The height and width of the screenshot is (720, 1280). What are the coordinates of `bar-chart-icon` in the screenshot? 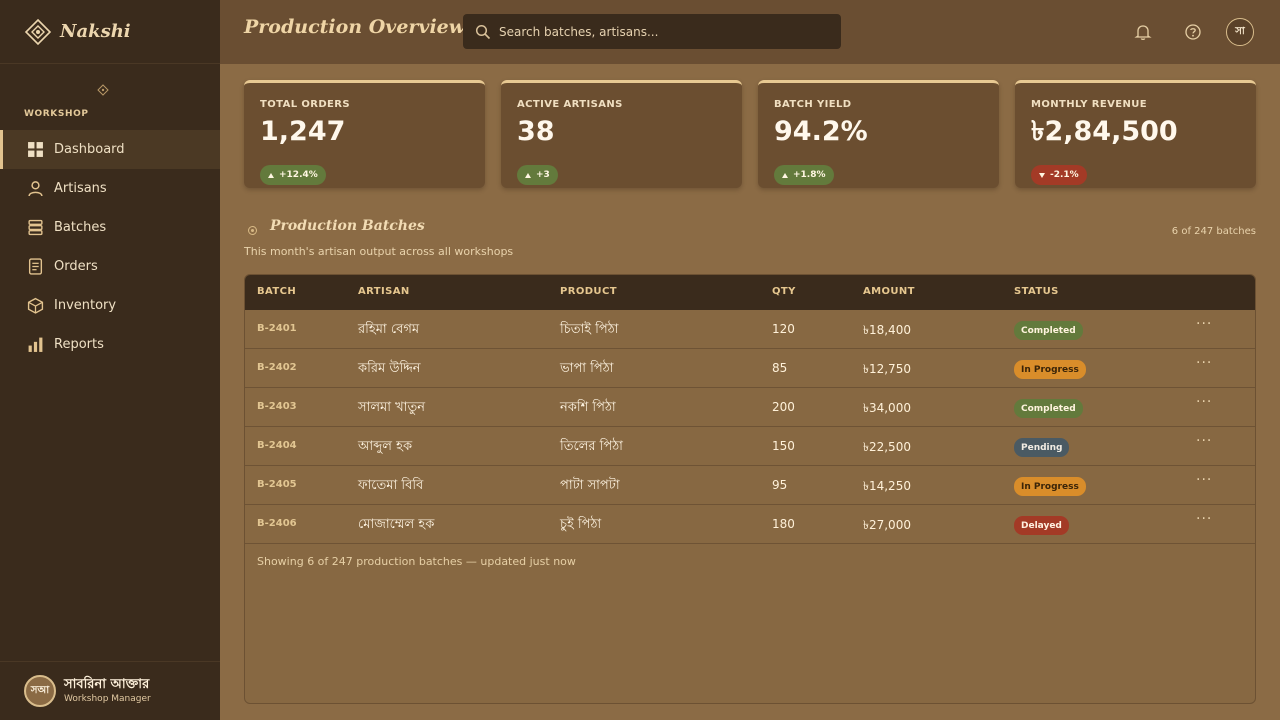 It's located at (35, 344).